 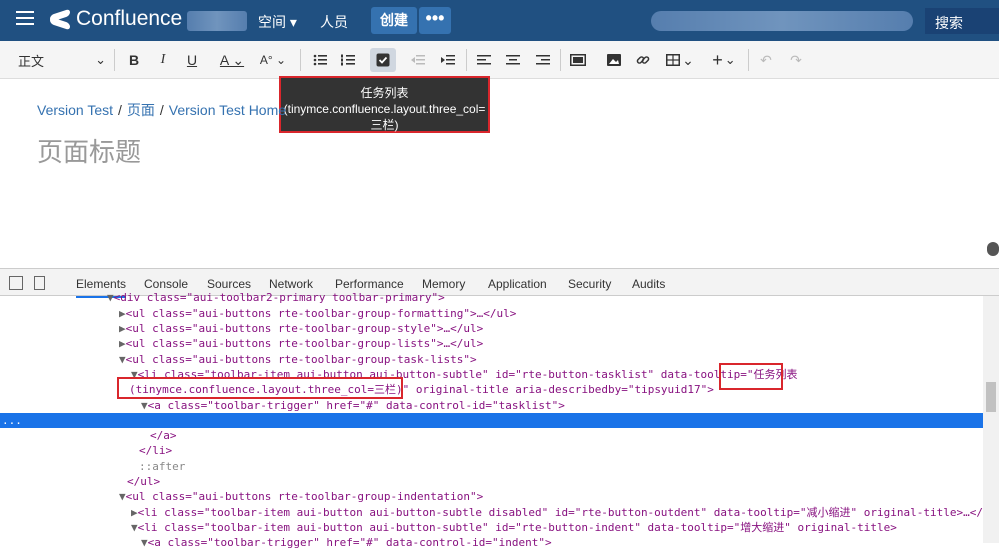 I want to click on underline-icon: U, so click(x=192, y=60).